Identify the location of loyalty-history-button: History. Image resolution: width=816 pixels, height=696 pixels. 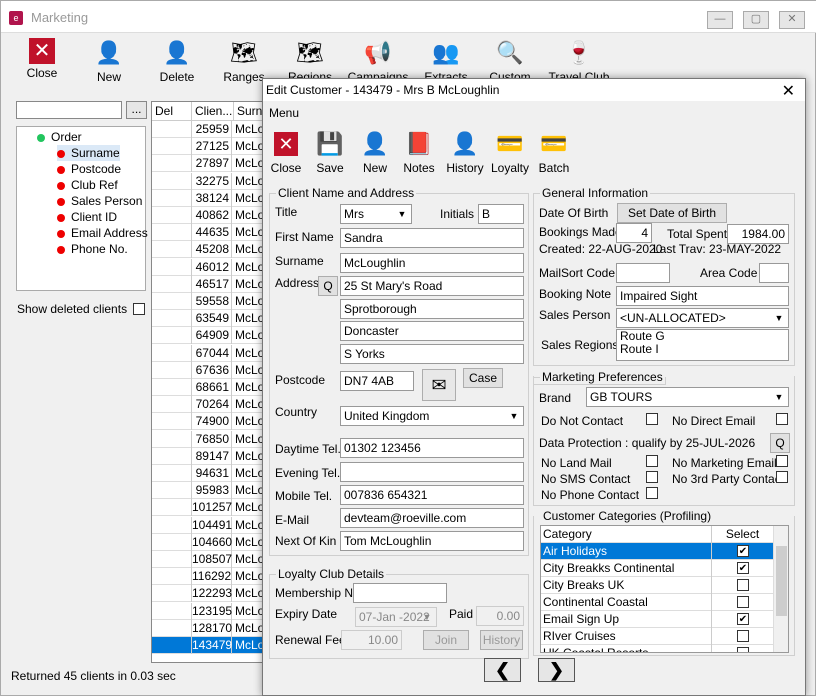
(501, 640).